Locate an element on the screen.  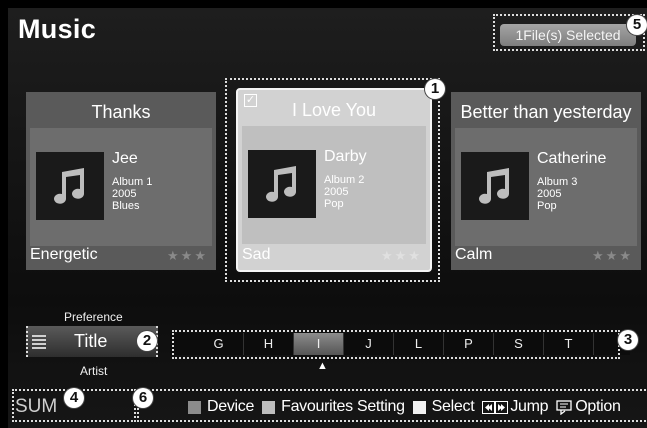
page-title: Music is located at coordinates (57, 29).